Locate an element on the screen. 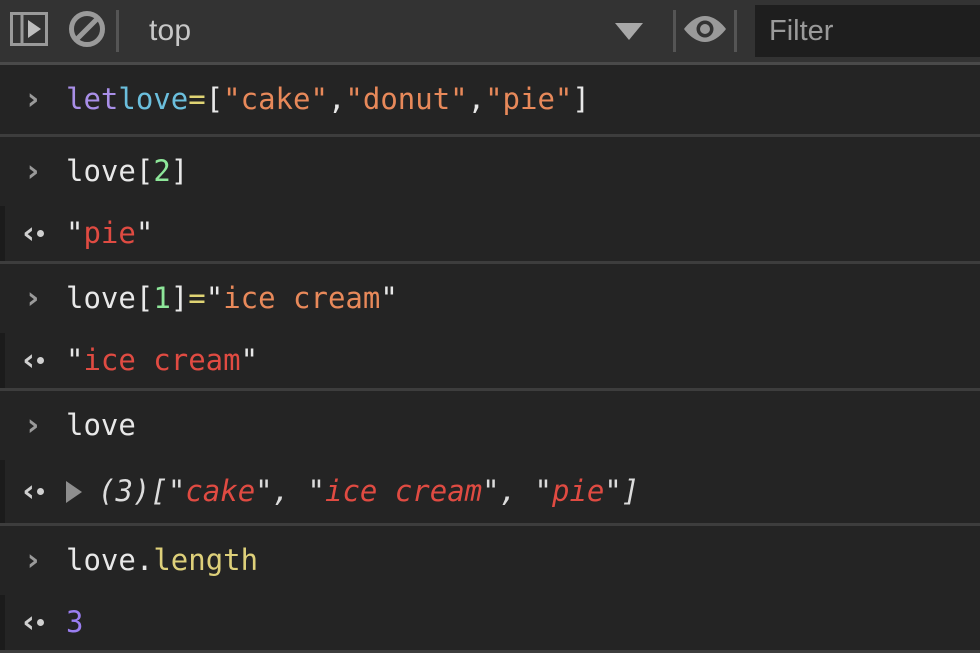 This screenshot has height=653, width=980. console-input-2-text: love [ 2 ] is located at coordinates (127, 171).